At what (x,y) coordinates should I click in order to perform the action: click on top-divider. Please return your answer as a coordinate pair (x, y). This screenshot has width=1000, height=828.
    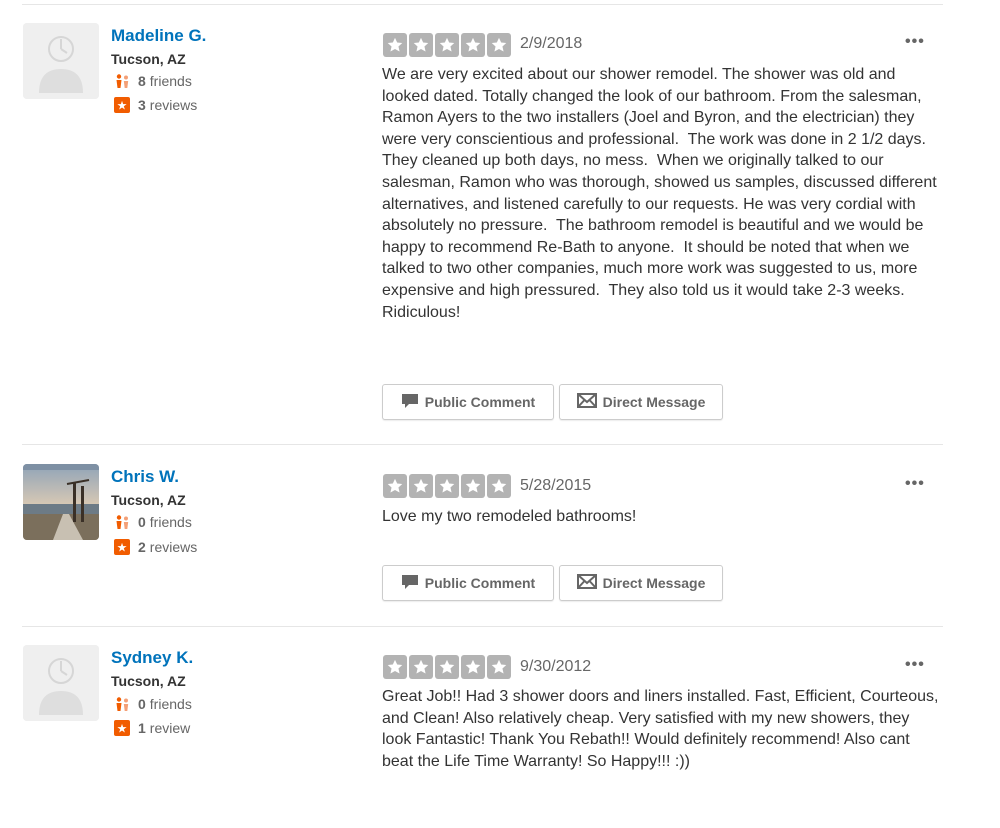
    Looking at the image, I should click on (482, 4).